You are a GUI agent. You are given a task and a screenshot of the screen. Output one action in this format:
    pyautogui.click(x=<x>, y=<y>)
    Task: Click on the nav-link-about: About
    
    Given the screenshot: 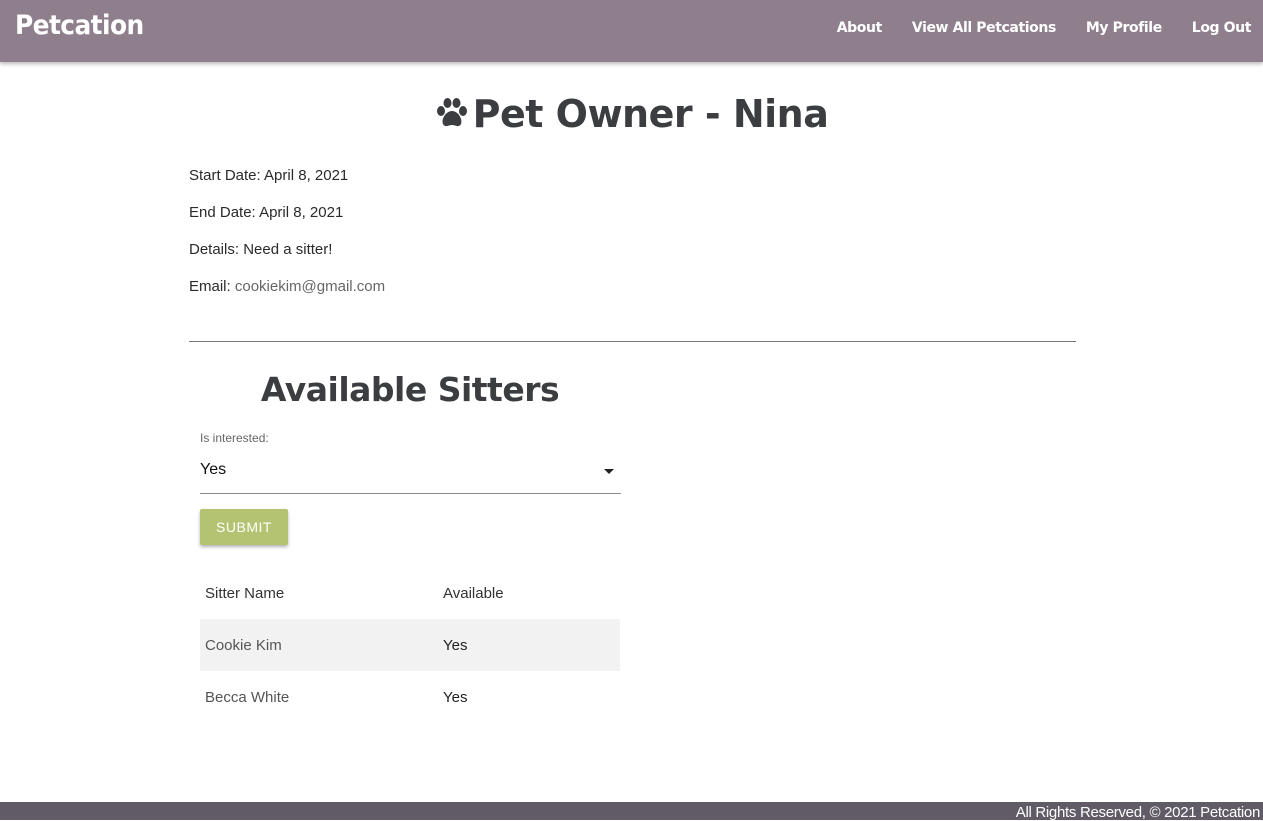 What is the action you would take?
    pyautogui.click(x=860, y=28)
    